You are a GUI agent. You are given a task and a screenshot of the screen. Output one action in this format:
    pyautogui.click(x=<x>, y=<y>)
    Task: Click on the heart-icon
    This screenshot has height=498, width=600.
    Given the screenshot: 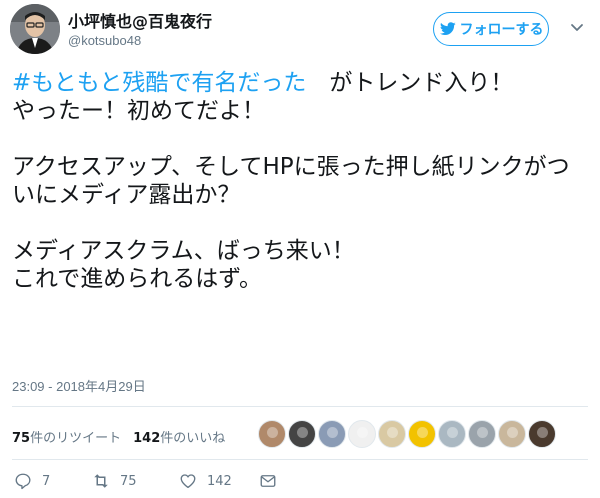 What is the action you would take?
    pyautogui.click(x=188, y=481)
    